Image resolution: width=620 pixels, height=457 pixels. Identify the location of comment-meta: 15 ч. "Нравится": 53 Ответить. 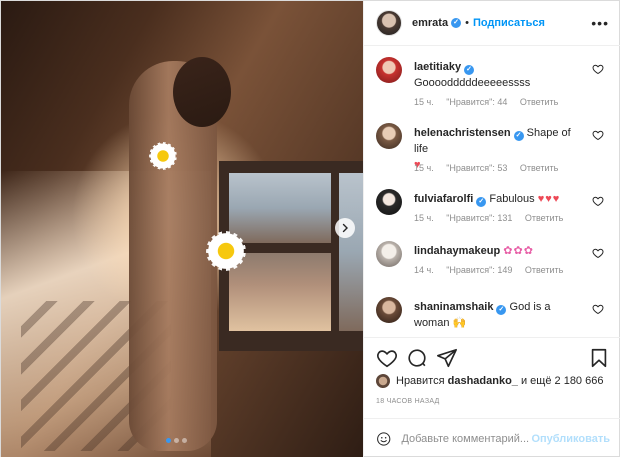
(491, 168).